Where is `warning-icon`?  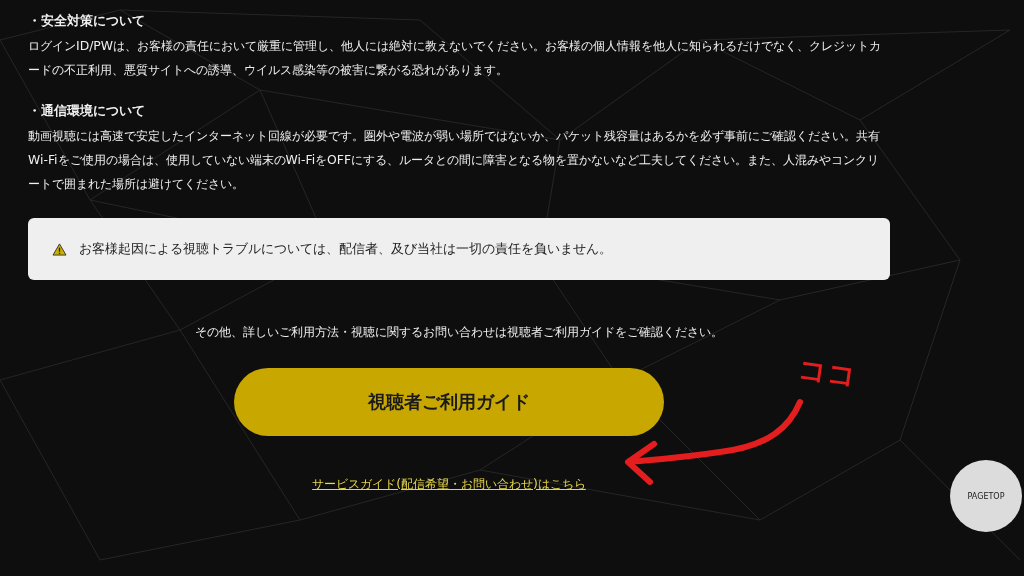
warning-icon is located at coordinates (59, 249).